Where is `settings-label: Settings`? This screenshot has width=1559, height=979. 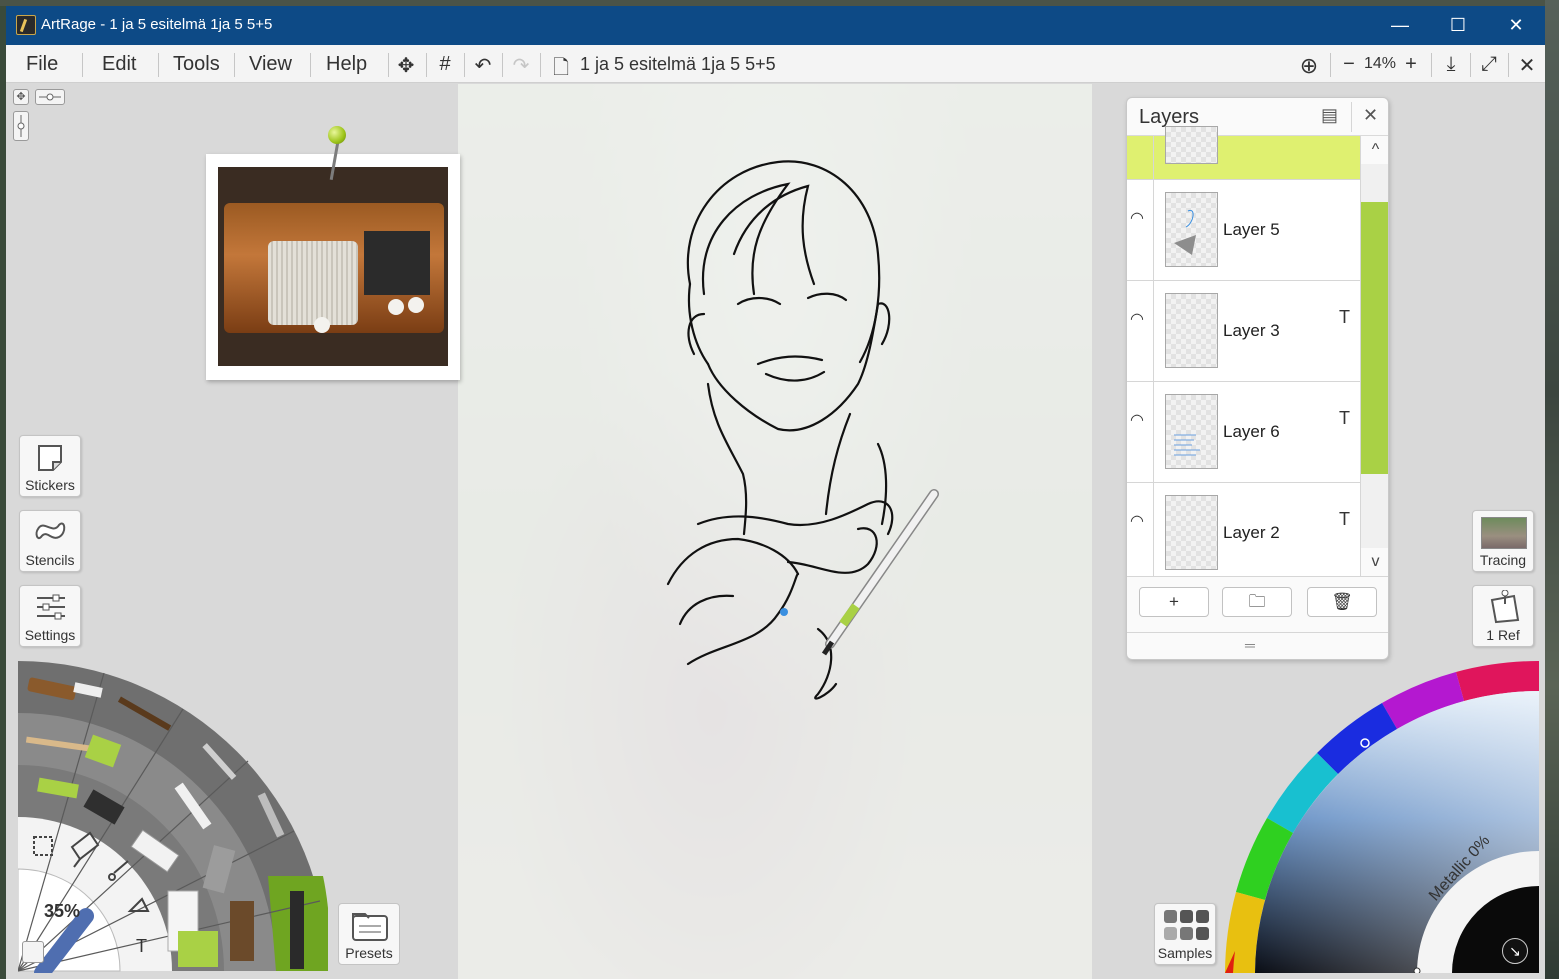 settings-label: Settings is located at coordinates (50, 635).